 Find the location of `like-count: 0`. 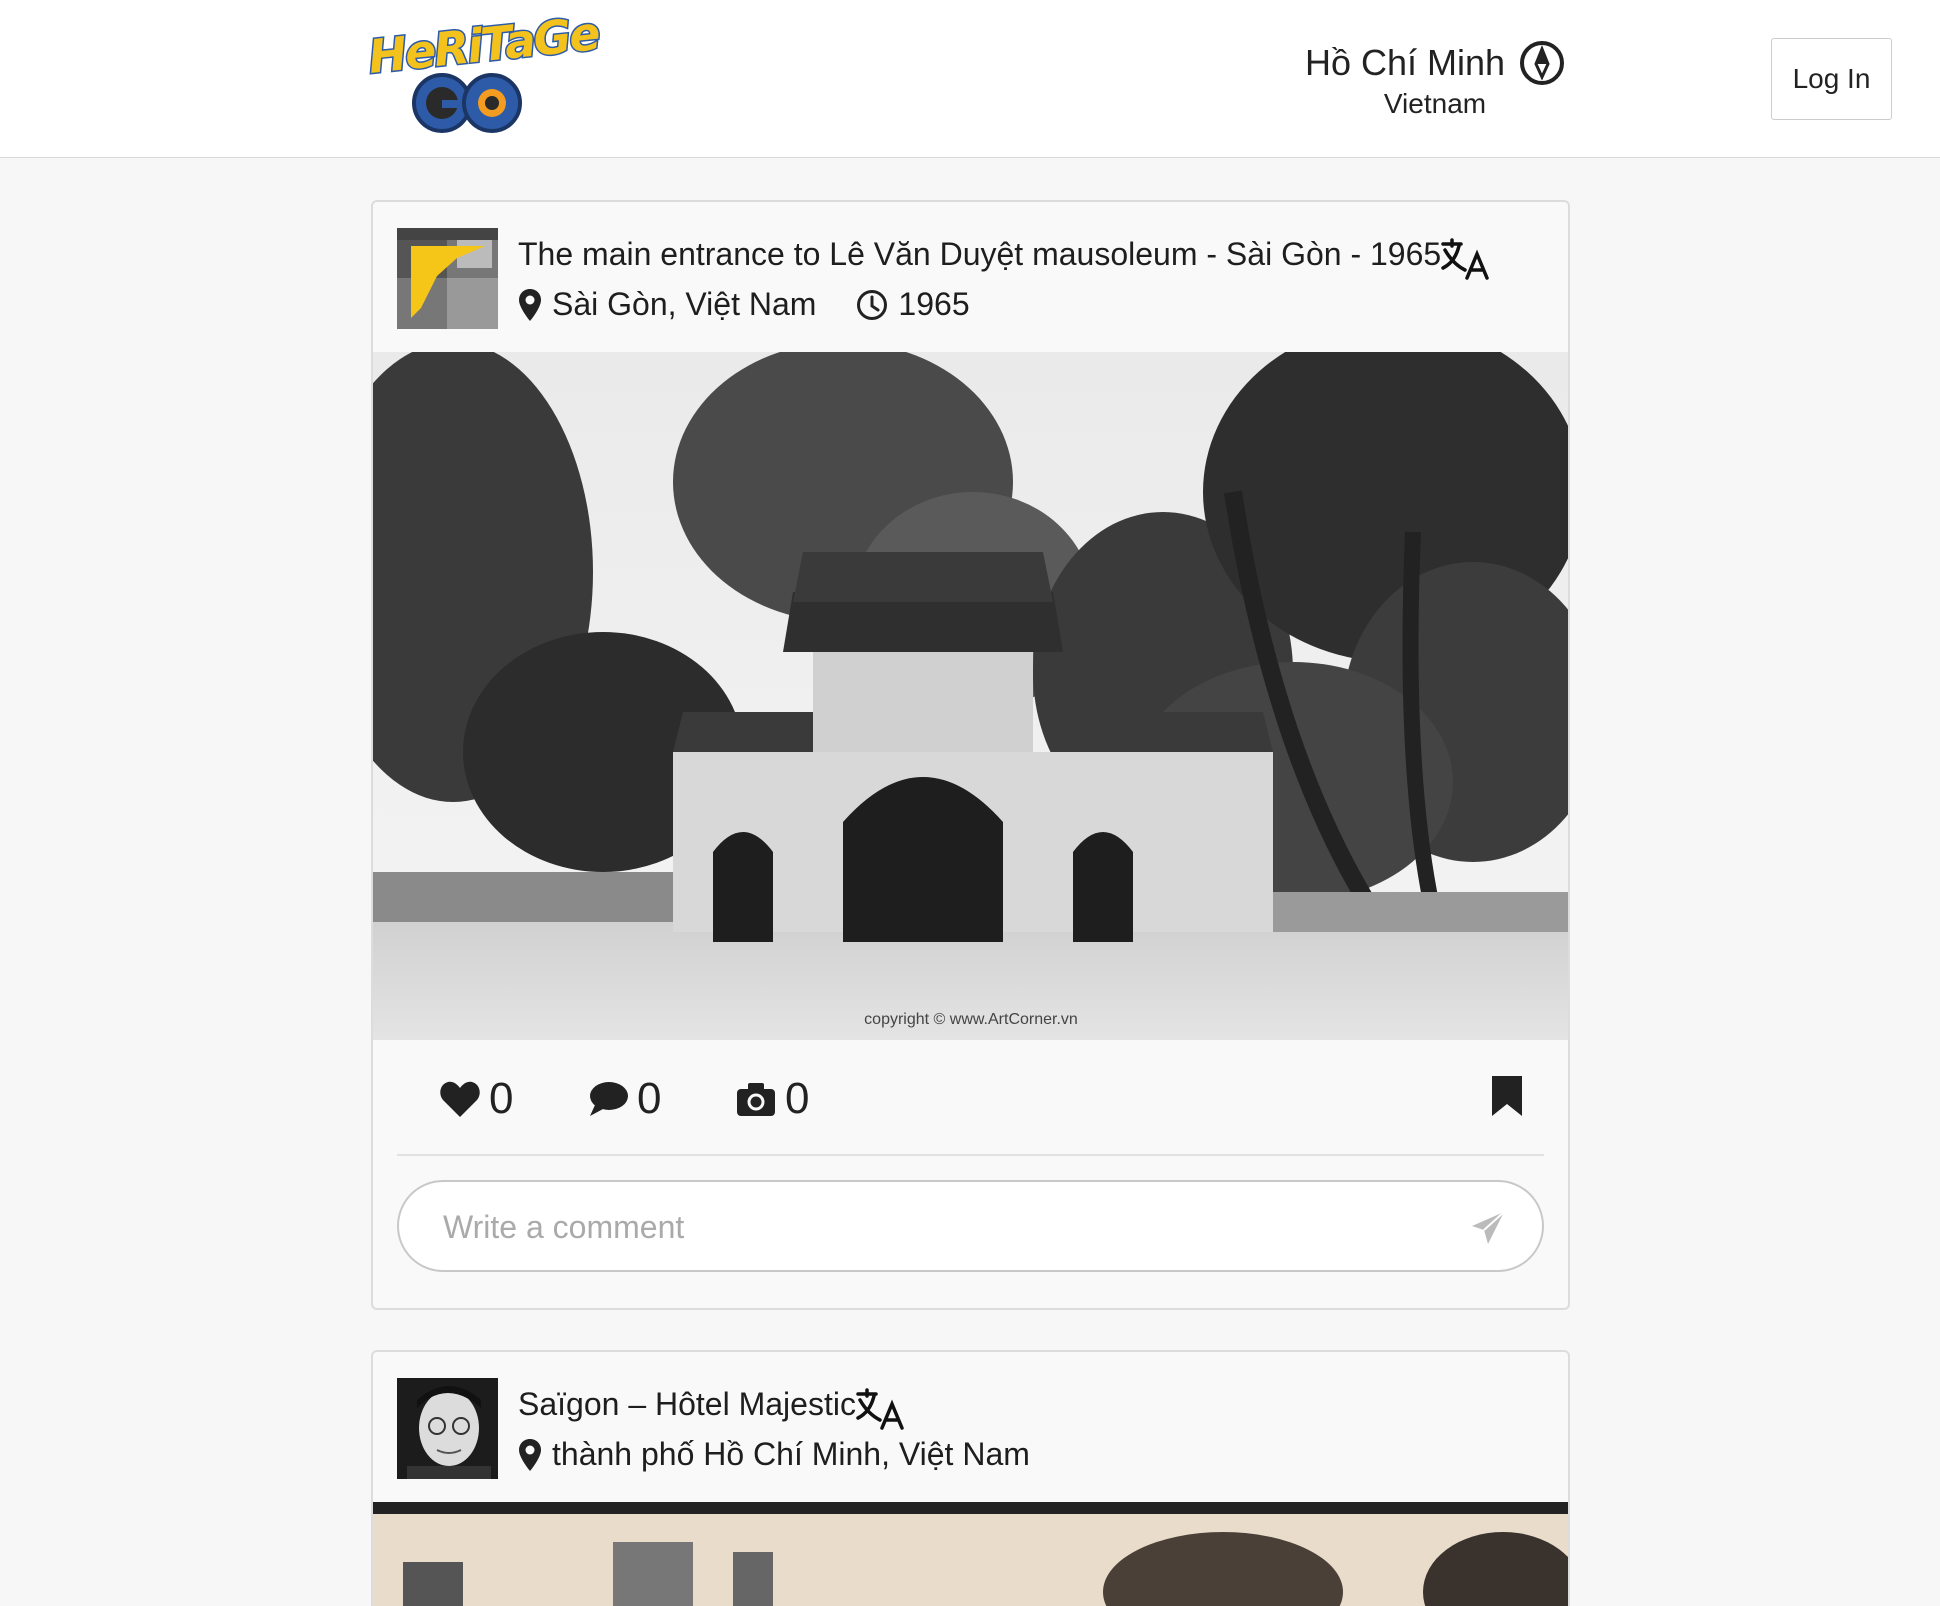

like-count: 0 is located at coordinates (501, 1098).